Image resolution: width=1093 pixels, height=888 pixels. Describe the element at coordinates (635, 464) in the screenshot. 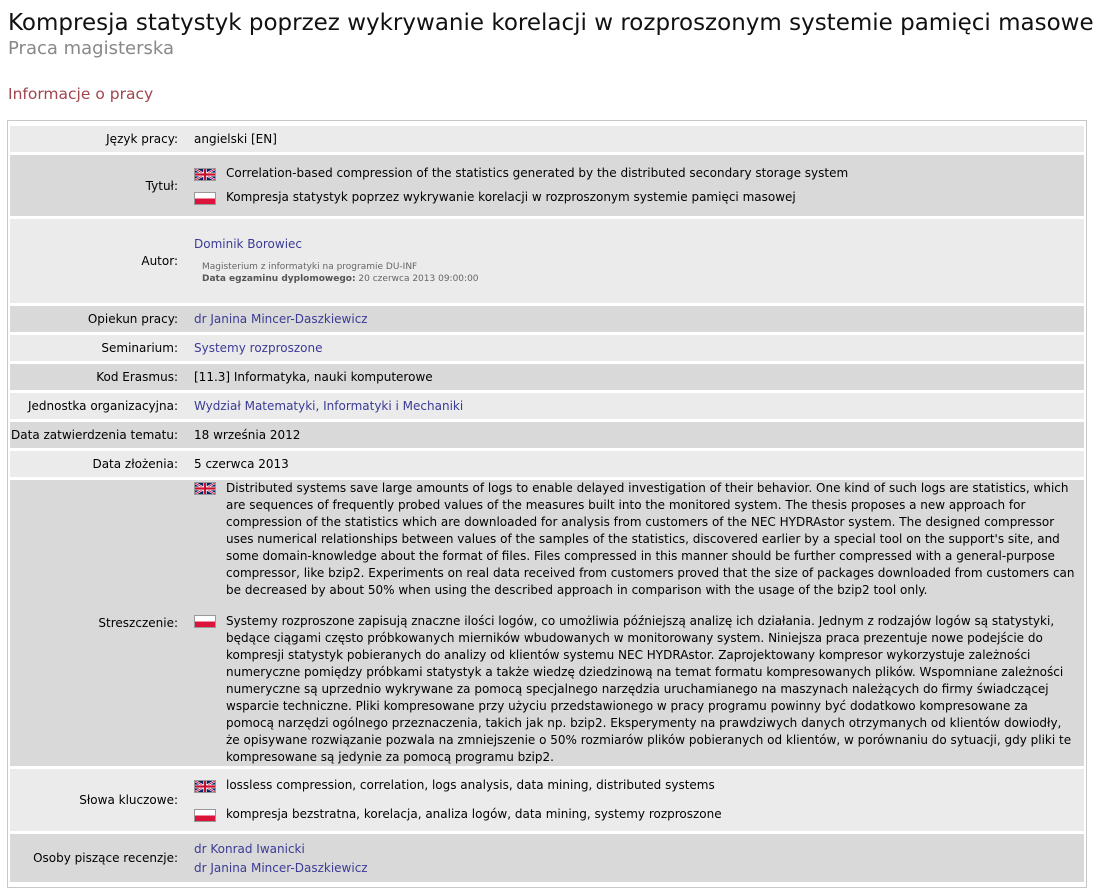

I see `submission-date-value: 5 czerwca 2013` at that location.